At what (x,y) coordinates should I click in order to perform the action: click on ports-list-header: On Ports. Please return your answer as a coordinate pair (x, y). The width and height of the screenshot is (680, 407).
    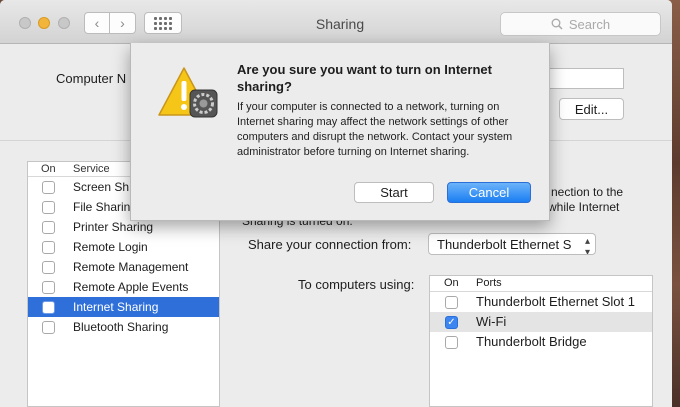
    Looking at the image, I should click on (541, 284).